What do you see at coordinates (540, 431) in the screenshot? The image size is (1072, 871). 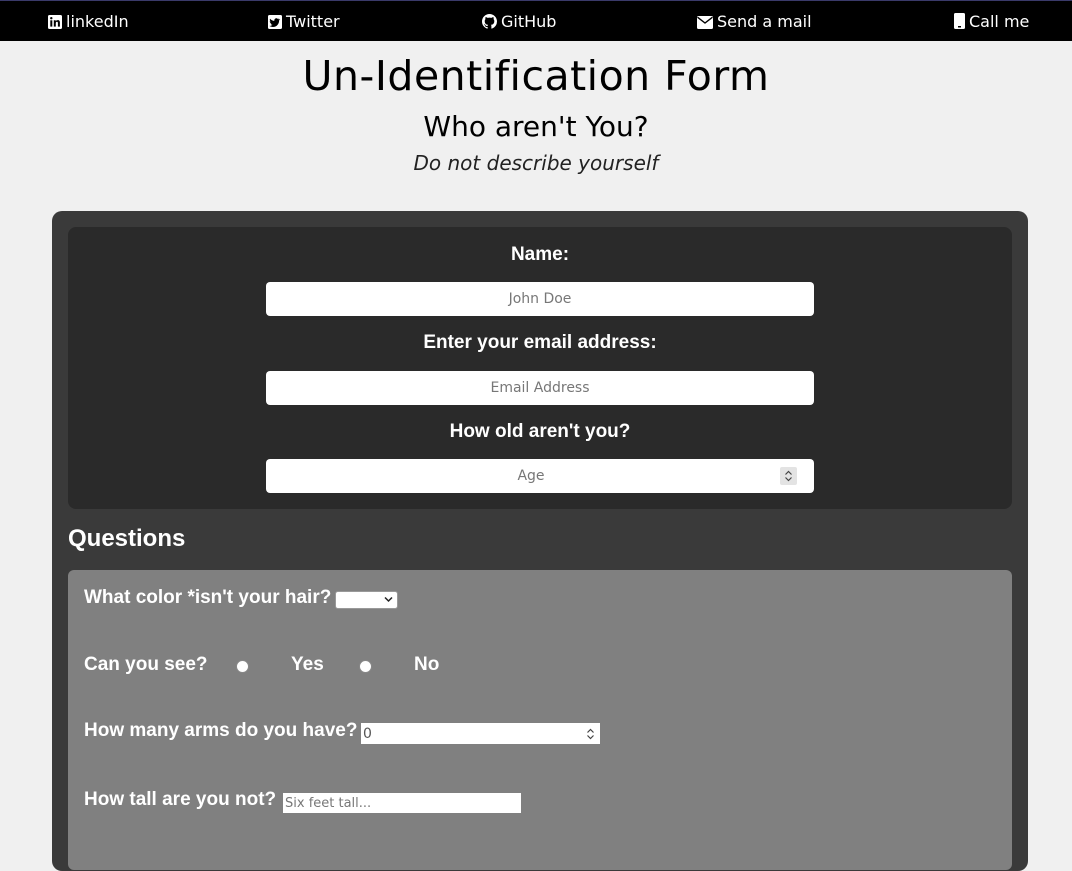 I see `age-label: How old aren't you?` at bounding box center [540, 431].